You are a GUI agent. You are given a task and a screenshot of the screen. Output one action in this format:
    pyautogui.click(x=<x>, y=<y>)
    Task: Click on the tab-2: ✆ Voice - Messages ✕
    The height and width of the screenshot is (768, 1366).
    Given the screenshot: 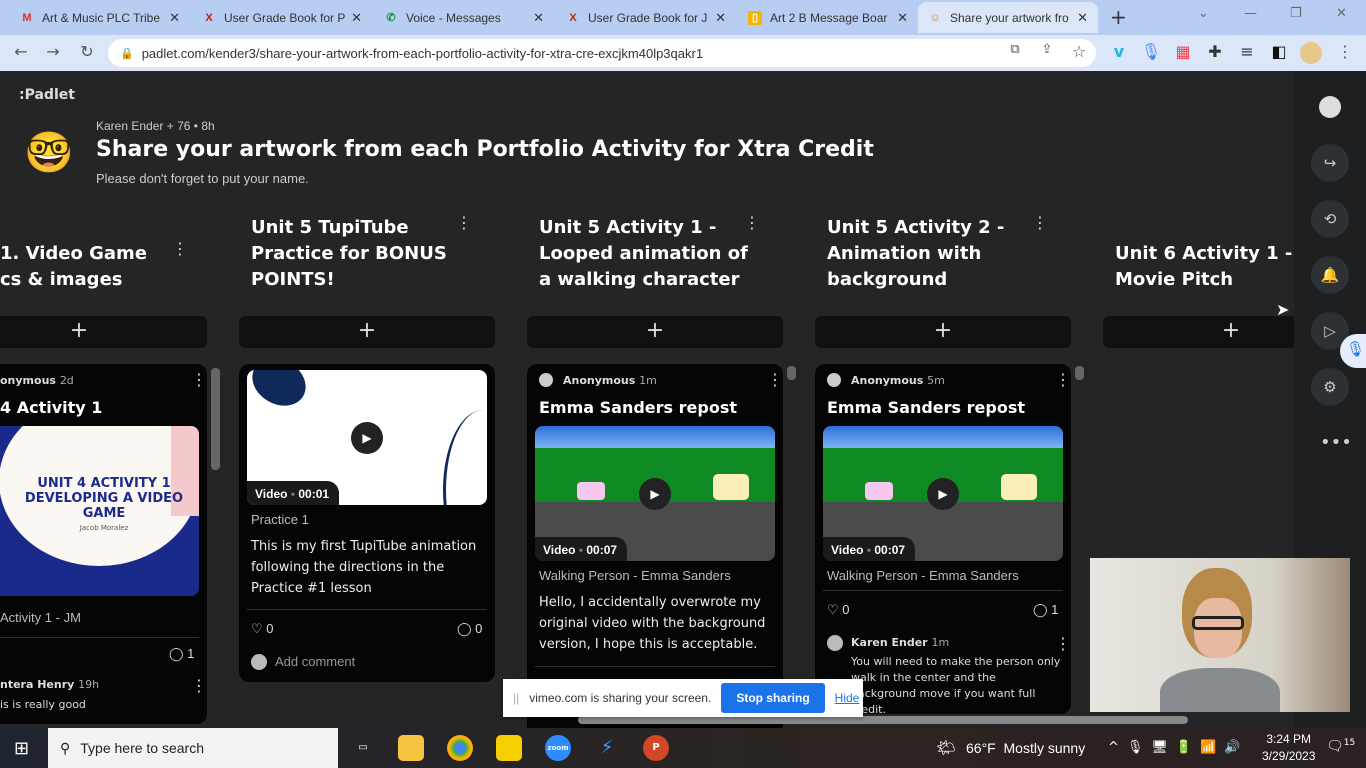 What is the action you would take?
    pyautogui.click(x=464, y=17)
    